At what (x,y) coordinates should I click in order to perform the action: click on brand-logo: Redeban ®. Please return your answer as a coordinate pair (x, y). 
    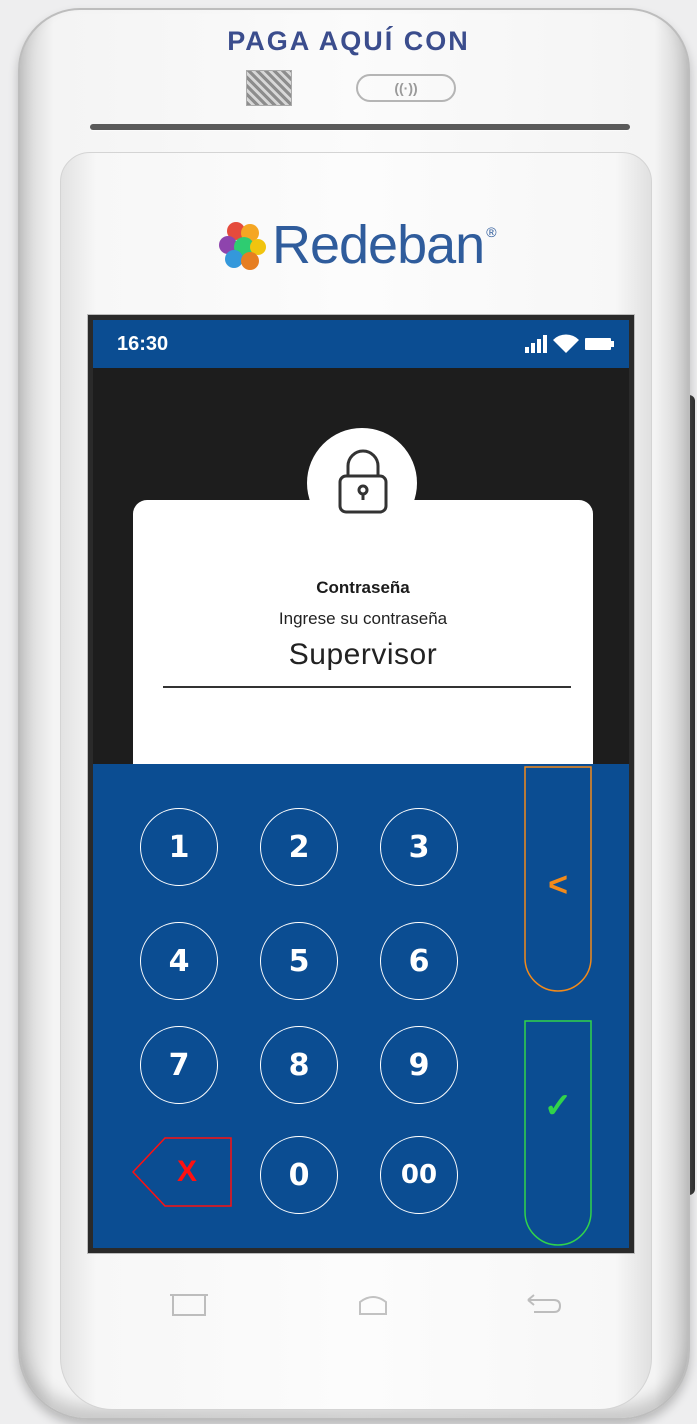
    Looking at the image, I should click on (355, 245).